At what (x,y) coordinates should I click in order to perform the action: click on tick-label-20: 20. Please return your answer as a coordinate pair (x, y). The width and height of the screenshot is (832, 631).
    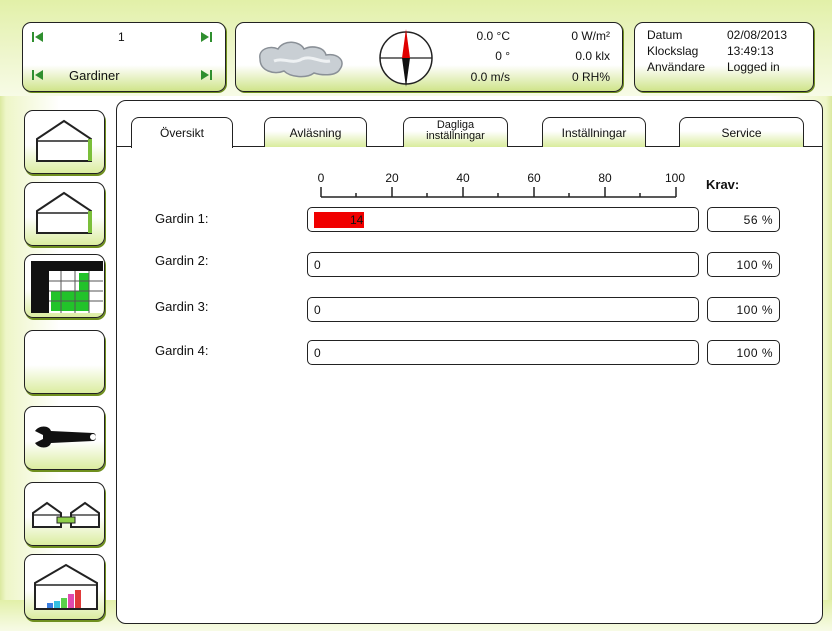
    Looking at the image, I should click on (392, 178).